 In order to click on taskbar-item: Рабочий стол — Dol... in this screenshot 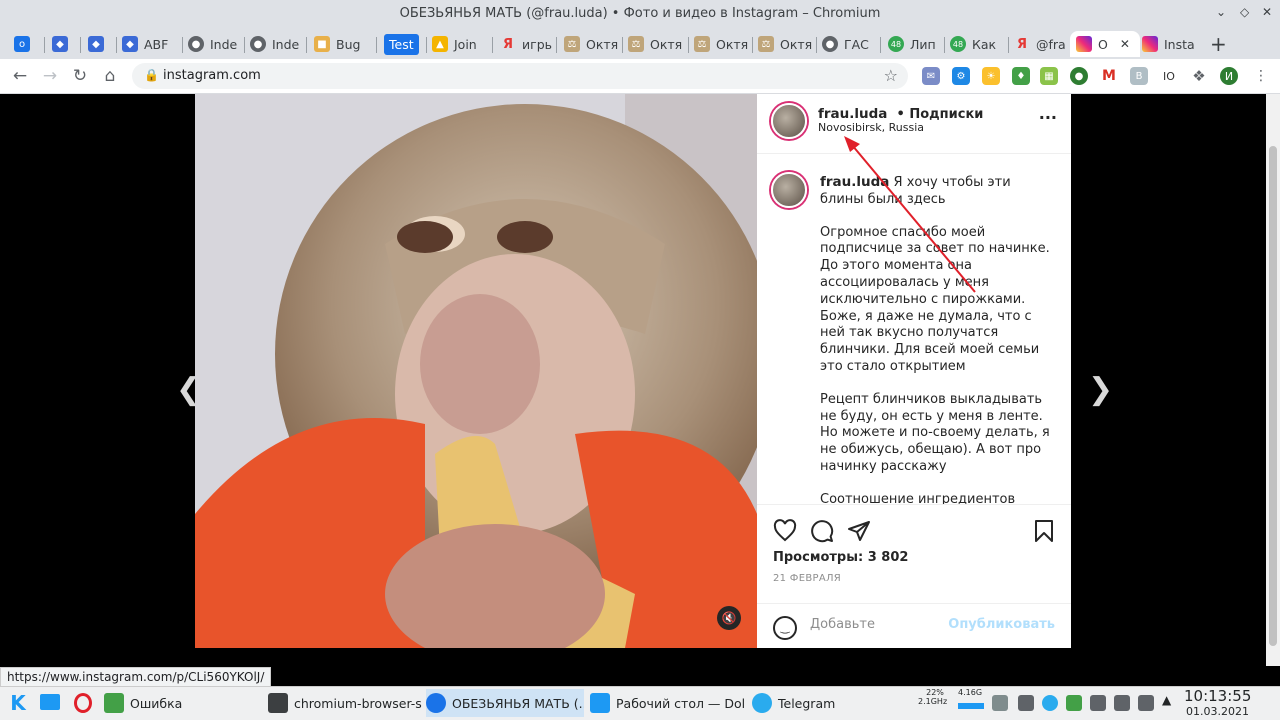, I will do `click(668, 703)`.